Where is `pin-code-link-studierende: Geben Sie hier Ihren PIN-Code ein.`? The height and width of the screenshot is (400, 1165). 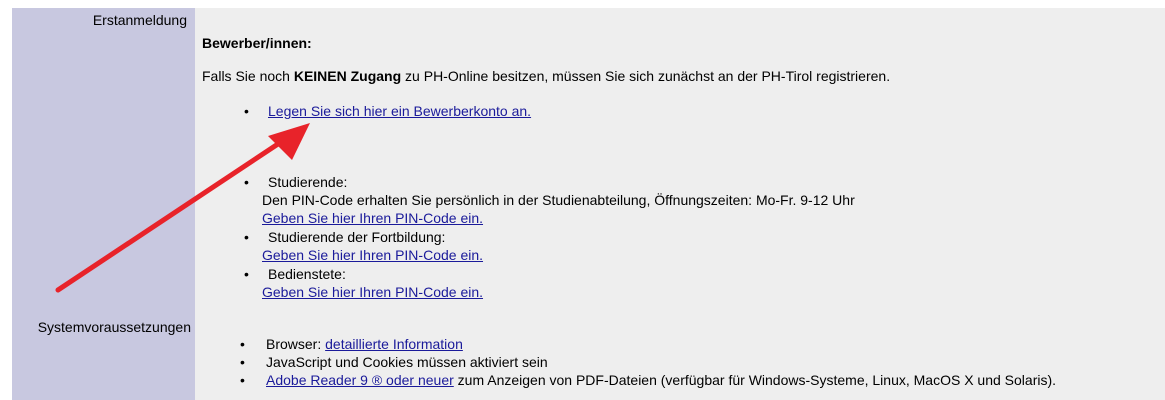
pin-code-link-studierende: Geben Sie hier Ihren PIN-Code ein. is located at coordinates (372, 218).